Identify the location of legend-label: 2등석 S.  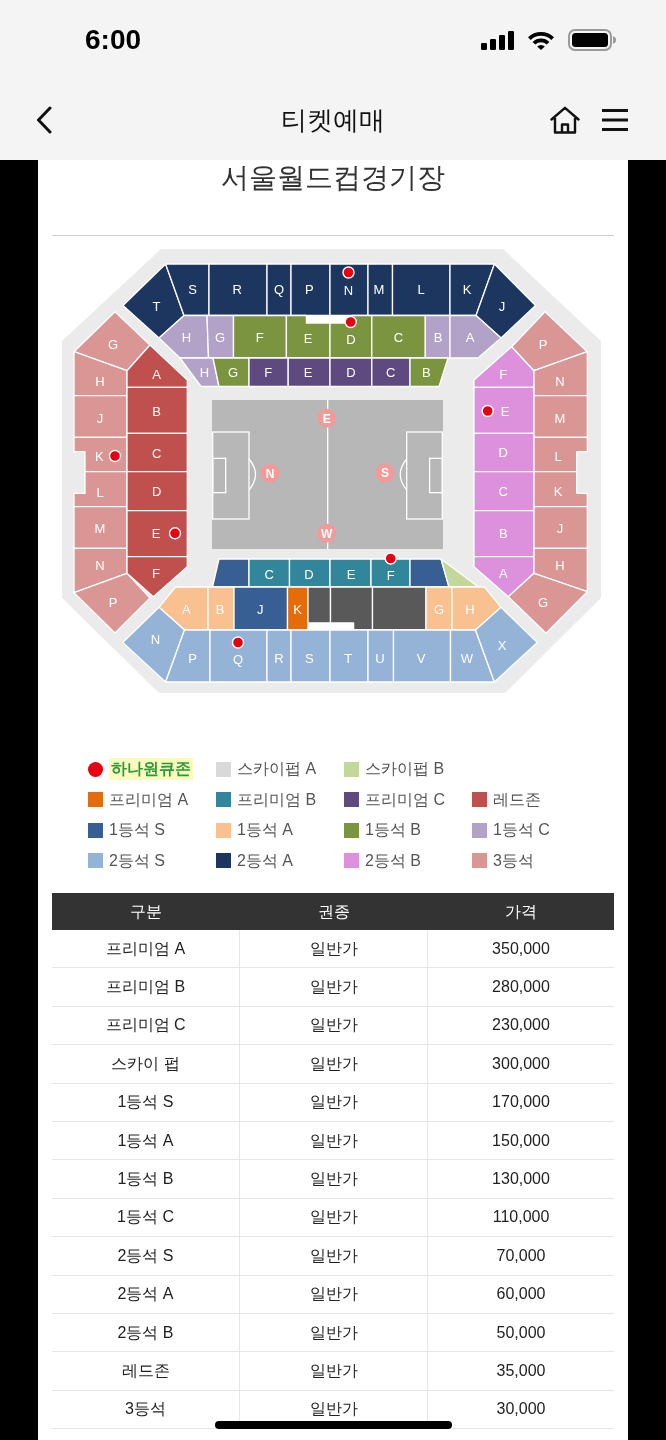
(137, 860).